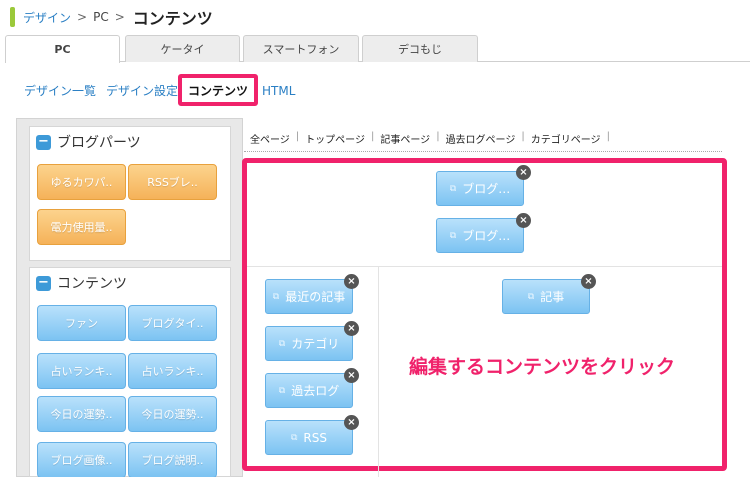 The width and height of the screenshot is (750, 477). I want to click on widget-label: カテゴリ, so click(315, 344).